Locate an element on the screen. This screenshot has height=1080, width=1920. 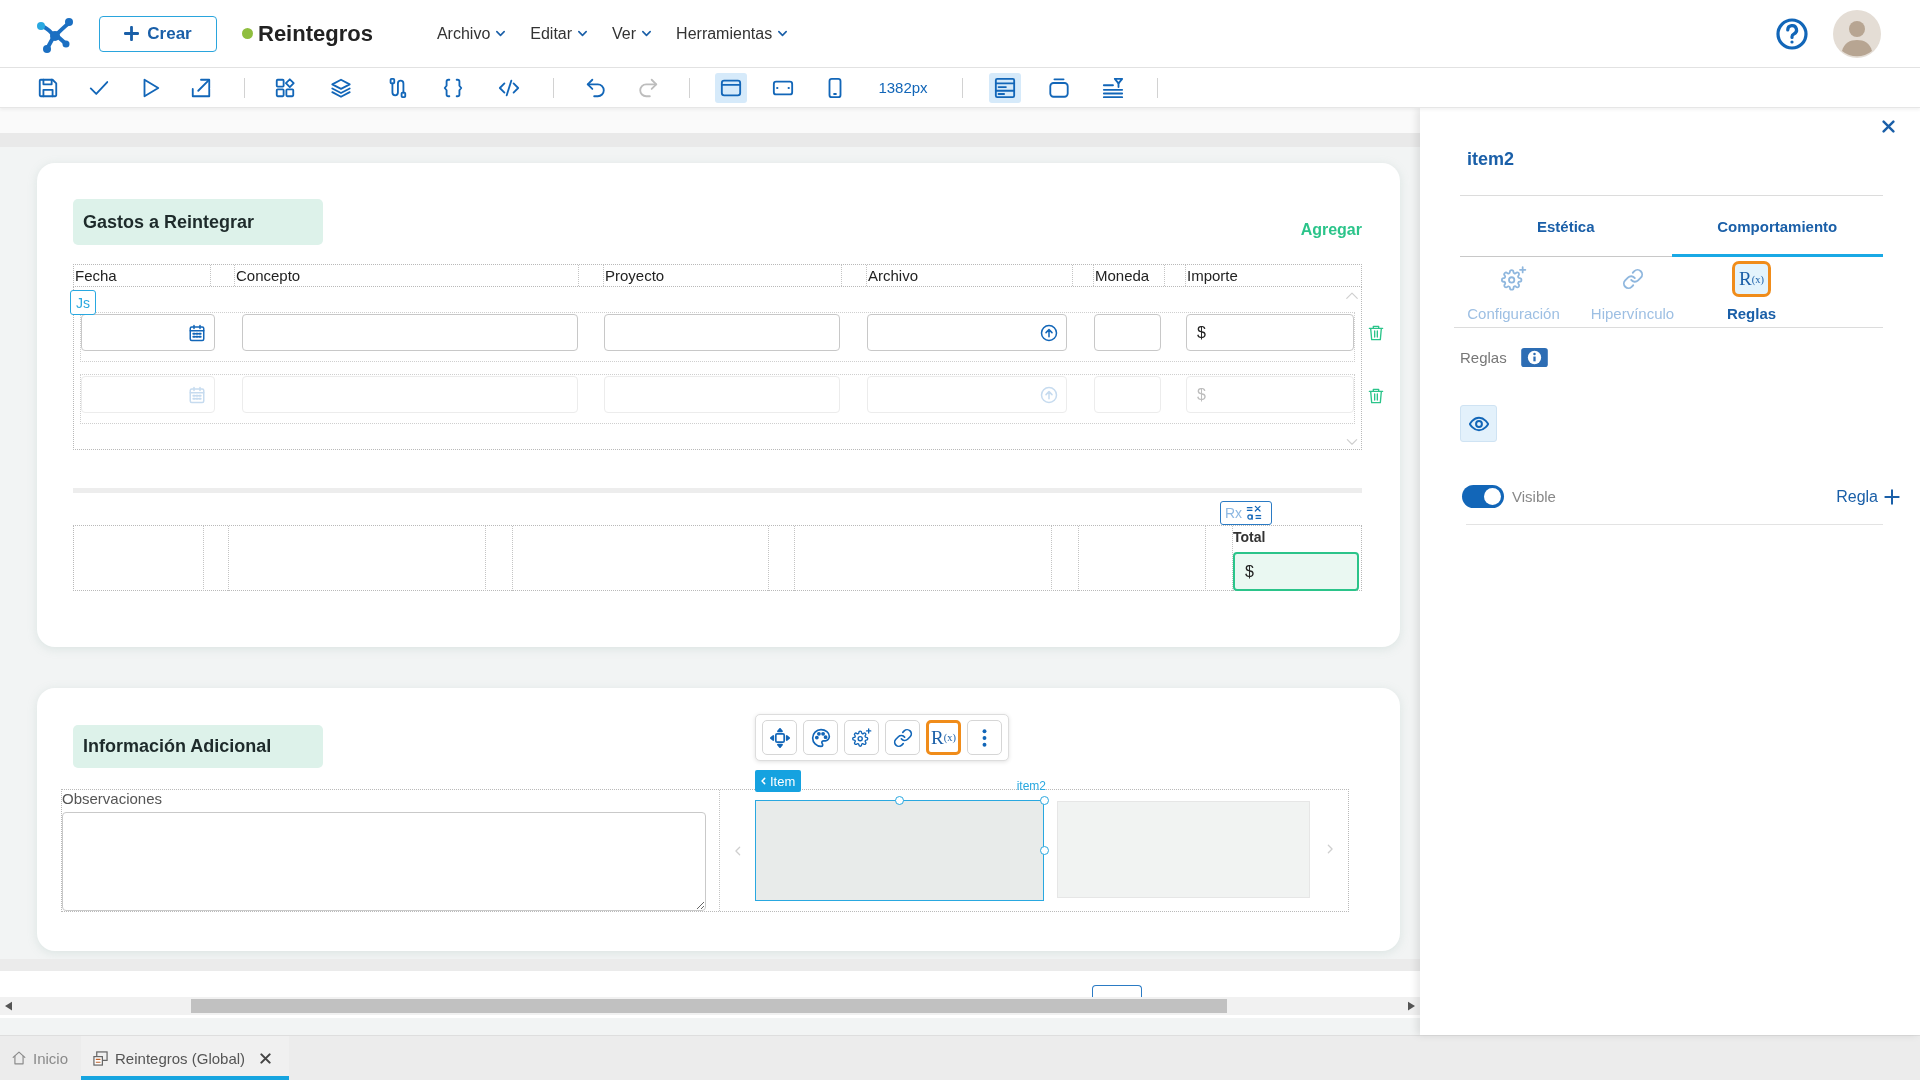
info-icon is located at coordinates (1534, 357).